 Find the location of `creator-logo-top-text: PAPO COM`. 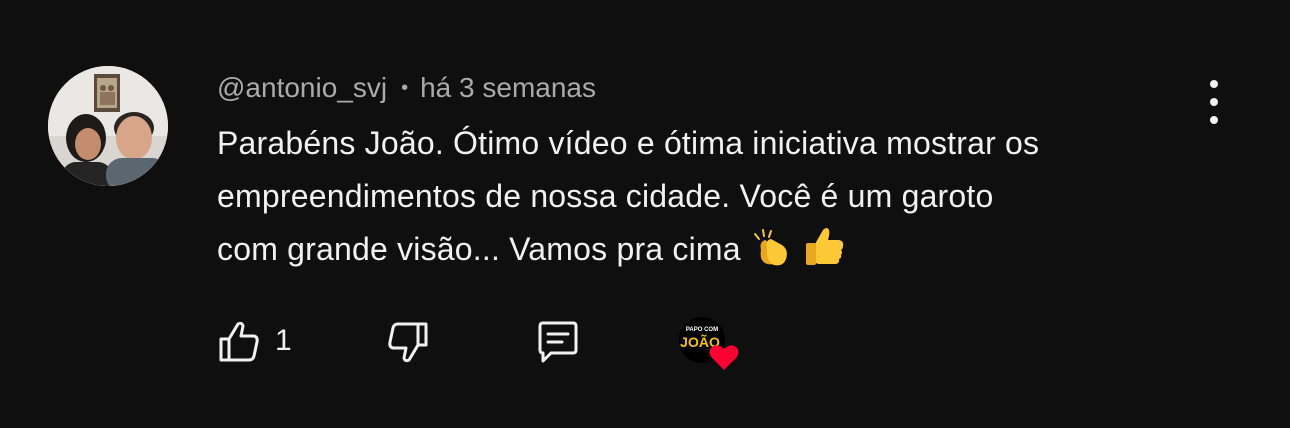

creator-logo-top-text: PAPO COM is located at coordinates (702, 330).